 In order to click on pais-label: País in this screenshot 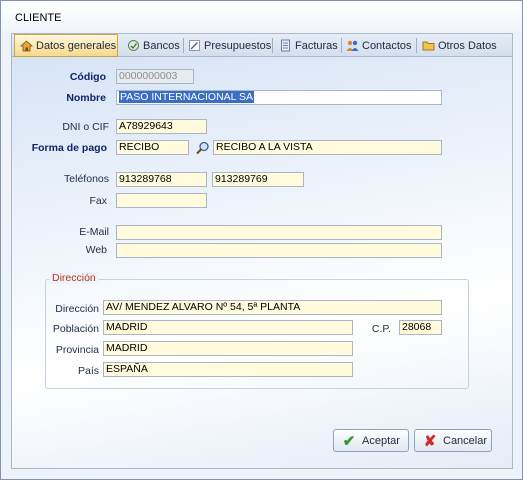, I will do `click(88, 371)`.